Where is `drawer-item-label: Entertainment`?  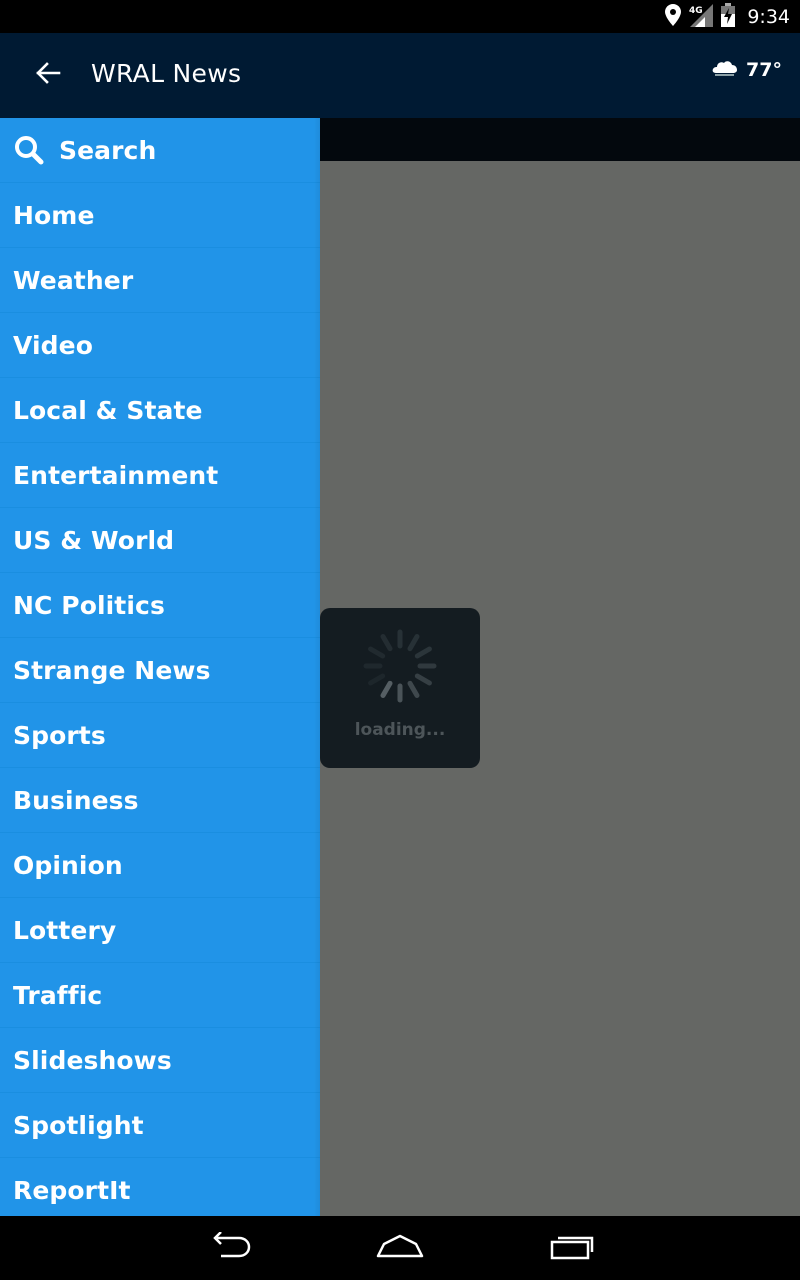
drawer-item-label: Entertainment is located at coordinates (116, 475).